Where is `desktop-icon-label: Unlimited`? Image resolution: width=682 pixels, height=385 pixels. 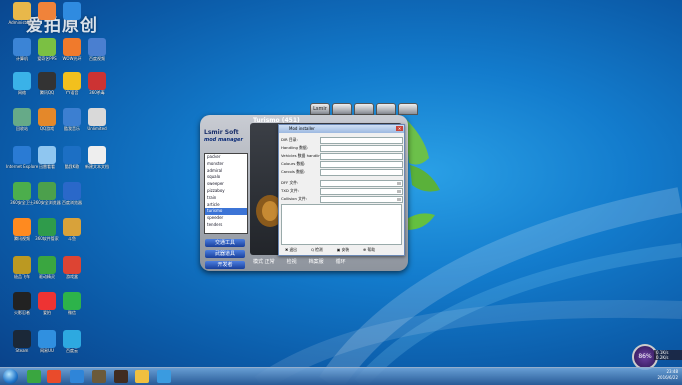 desktop-icon-label: Unlimited is located at coordinates (97, 128).